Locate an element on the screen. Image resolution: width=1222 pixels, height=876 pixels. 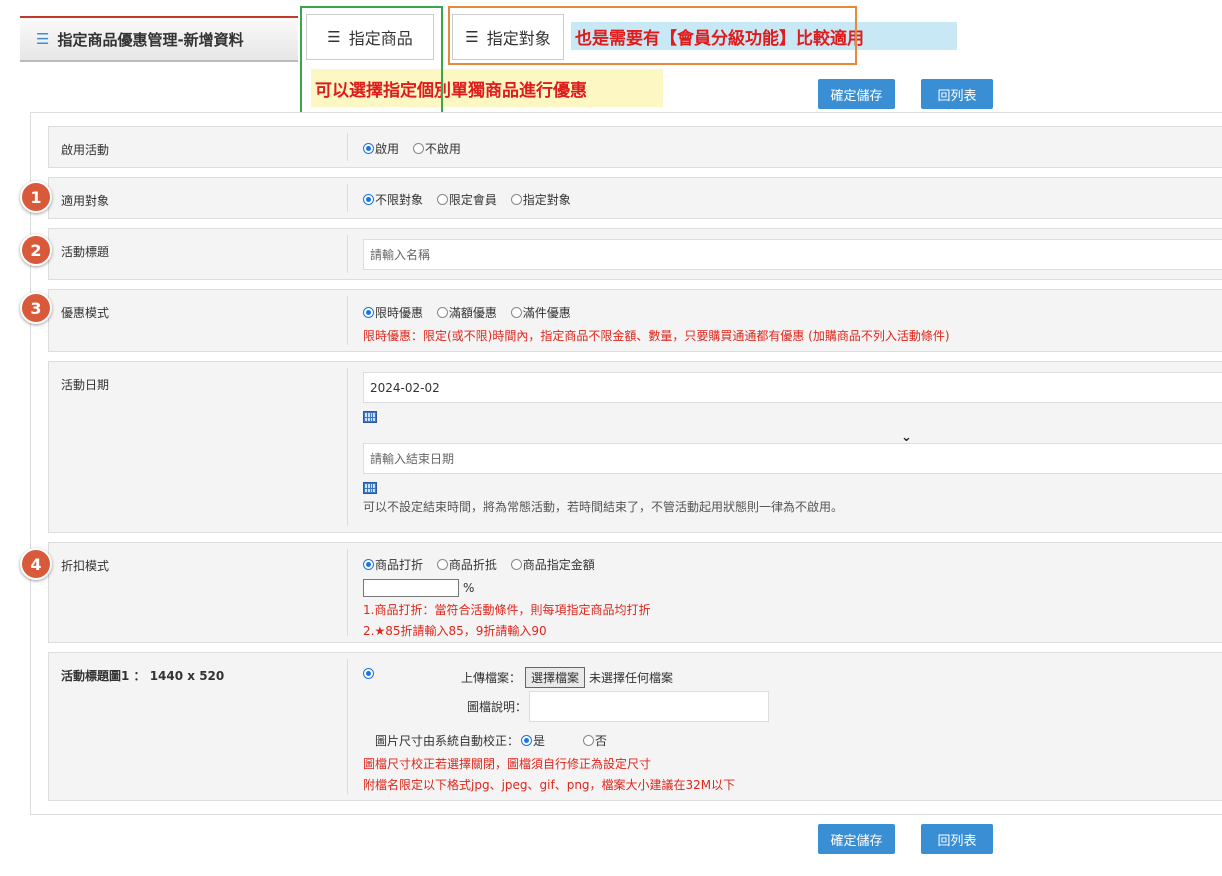
radio-discount-fixed: 商品指定金額 is located at coordinates (552, 564).